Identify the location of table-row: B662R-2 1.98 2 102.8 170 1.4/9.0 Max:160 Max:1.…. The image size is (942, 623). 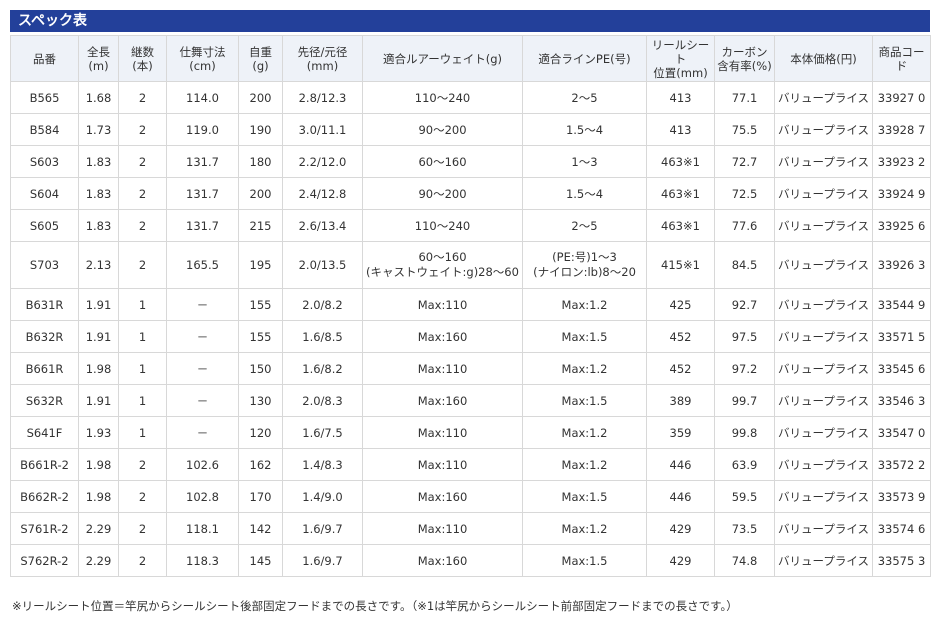
(470, 496).